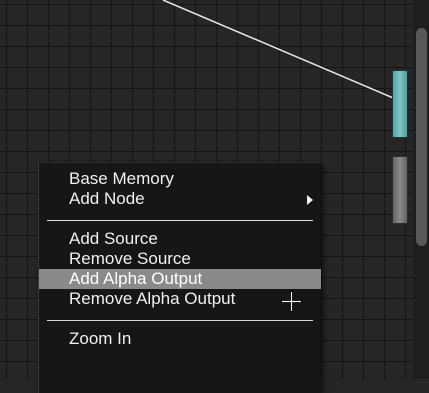 Image resolution: width=429 pixels, height=393 pixels. I want to click on menu-item-add-node: Add Node, so click(180, 199).